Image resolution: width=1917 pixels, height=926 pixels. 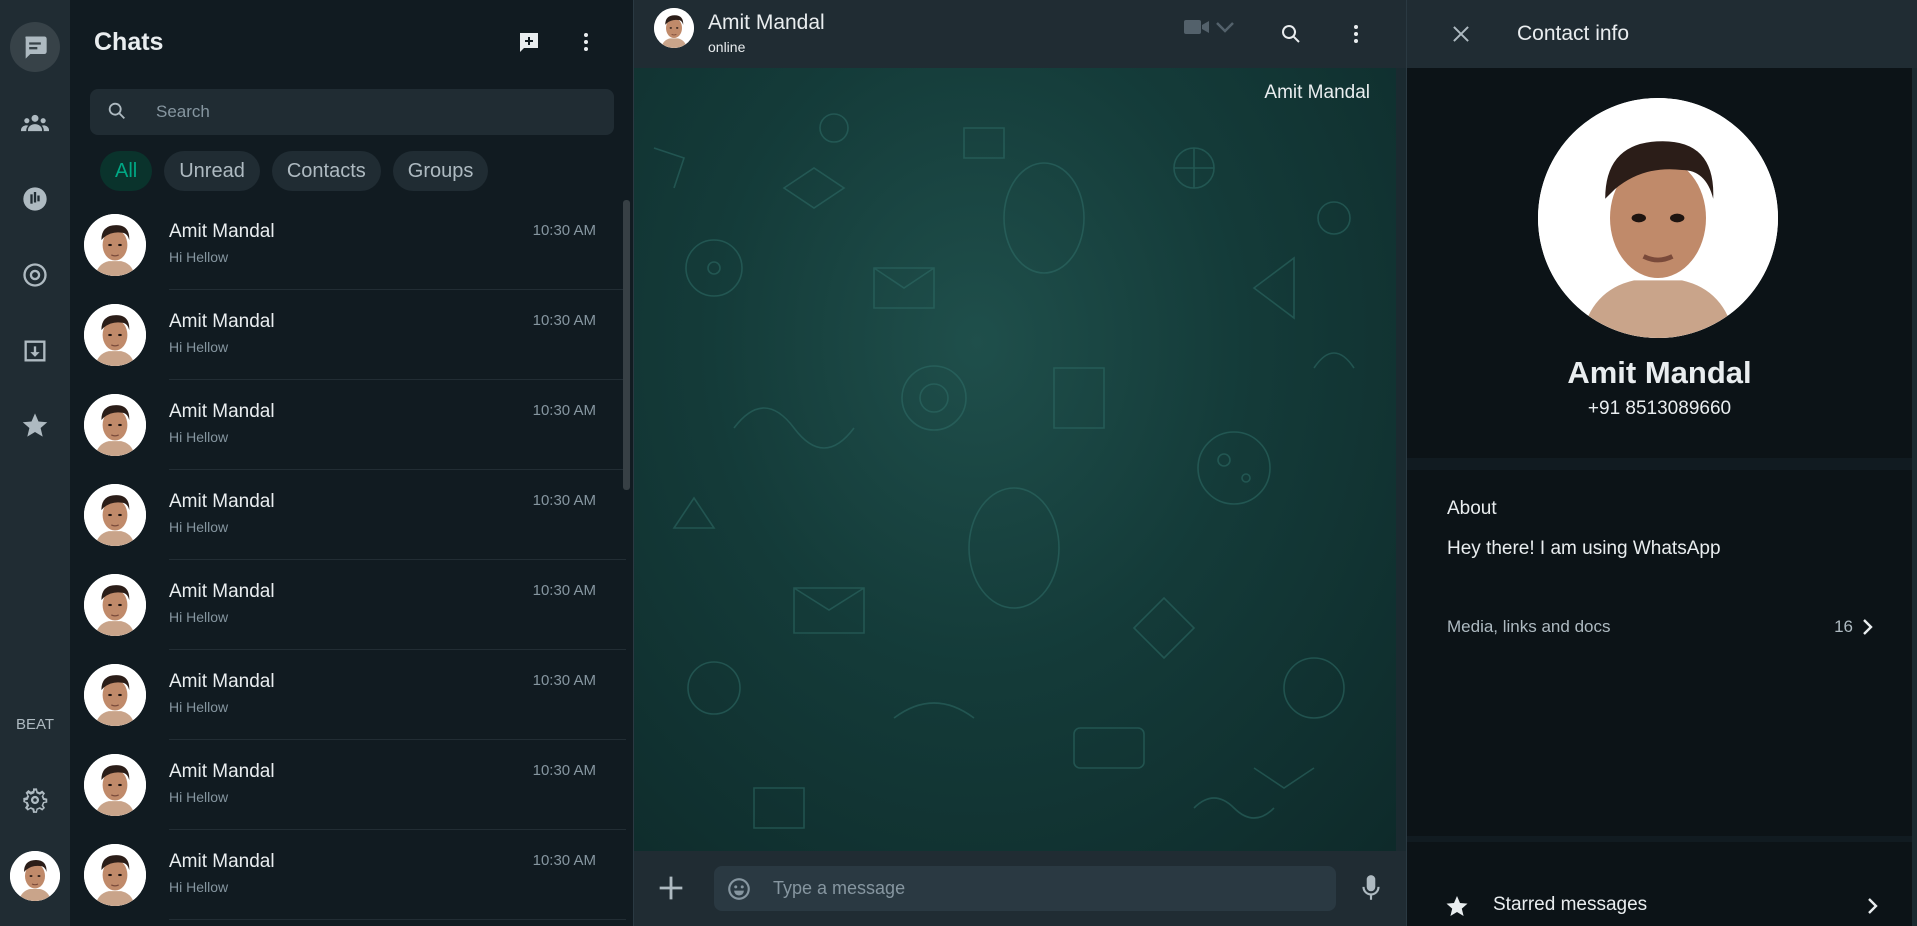 I want to click on status-icon, so click(x=35, y=275).